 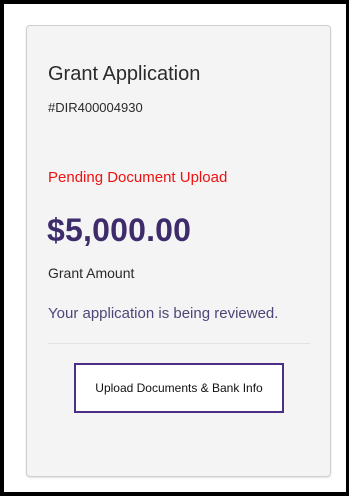 I want to click on application-reference-number: #DIR400004930, so click(x=95, y=107).